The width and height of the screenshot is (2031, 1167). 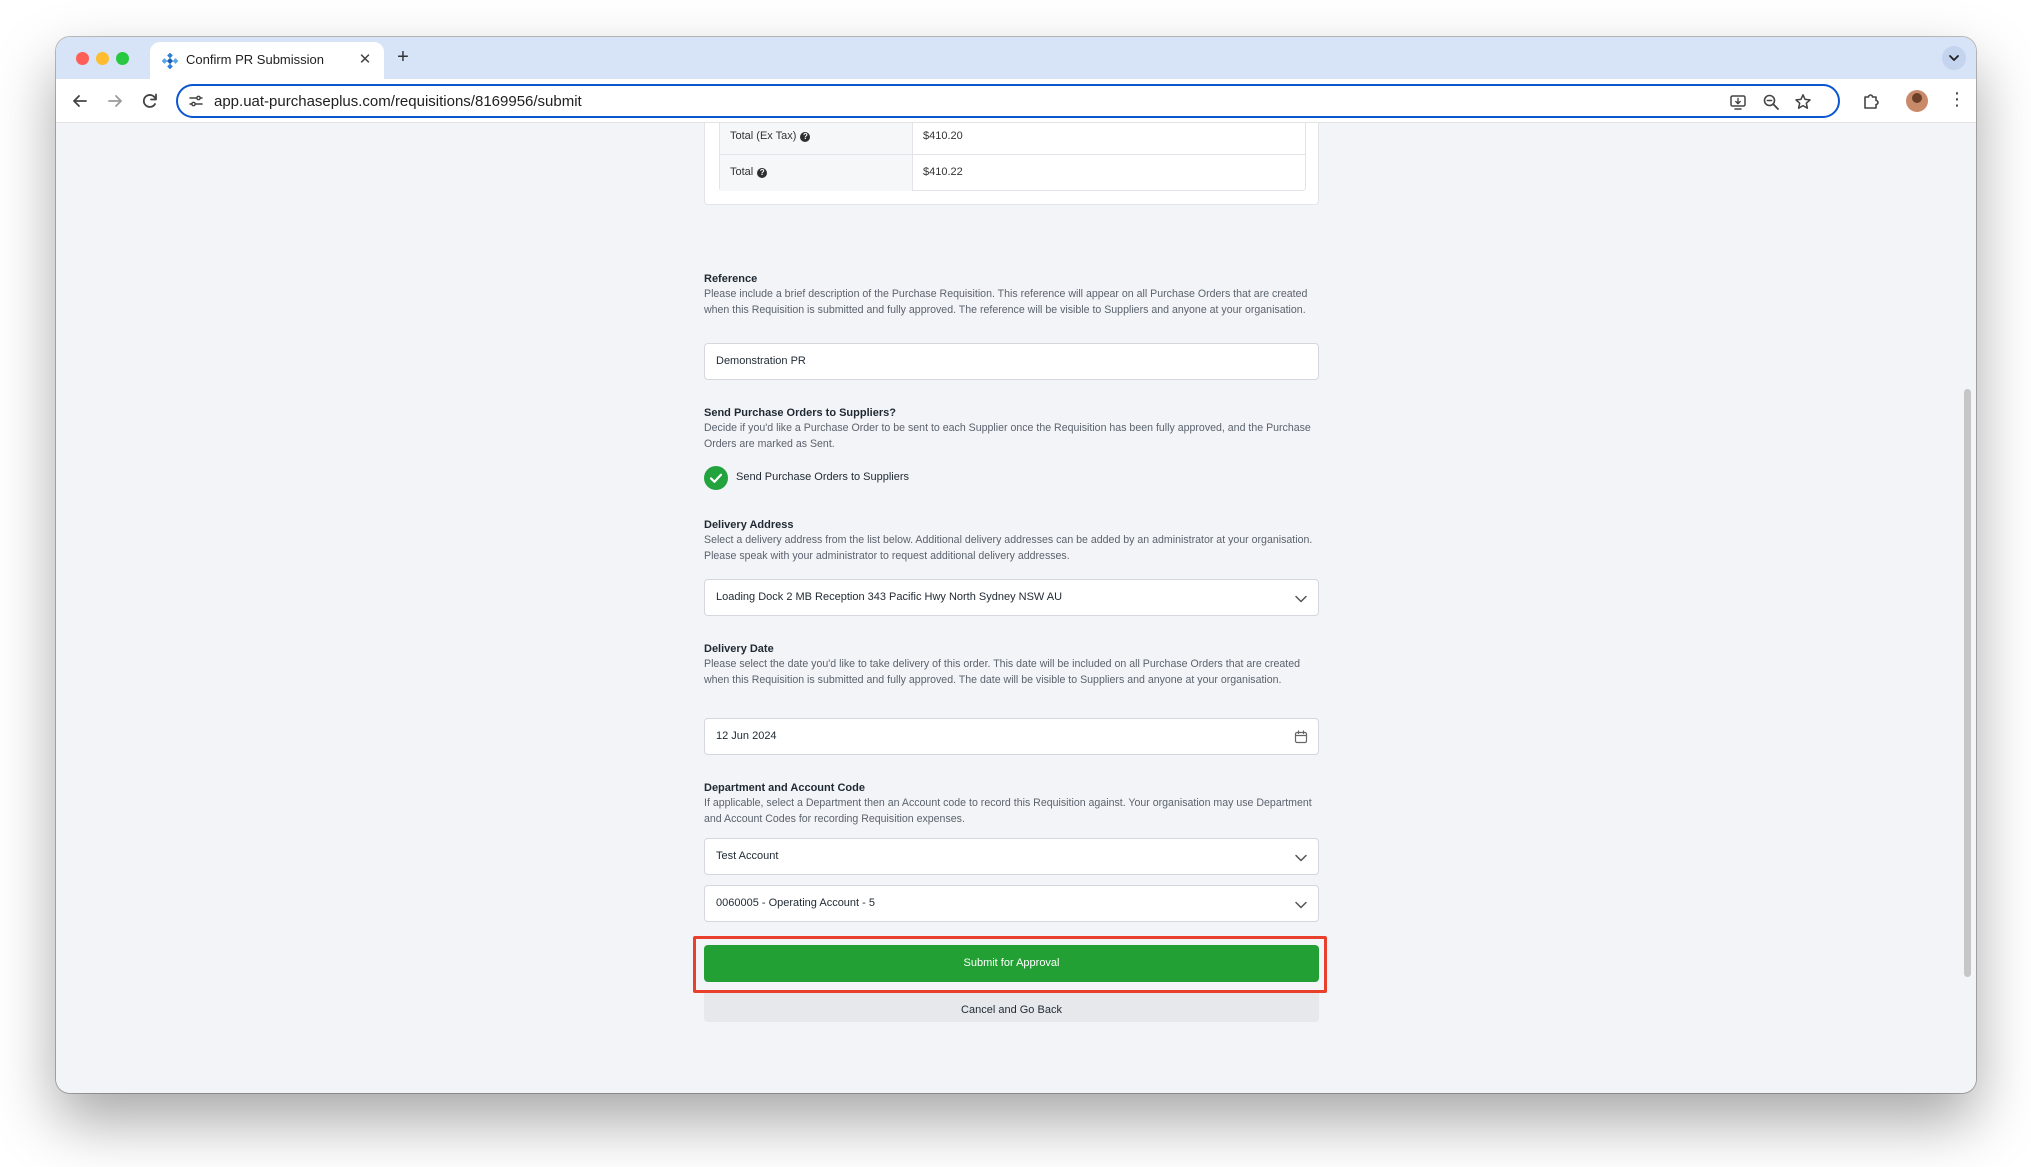 I want to click on reference-input: Demonstration PR, so click(x=1011, y=361).